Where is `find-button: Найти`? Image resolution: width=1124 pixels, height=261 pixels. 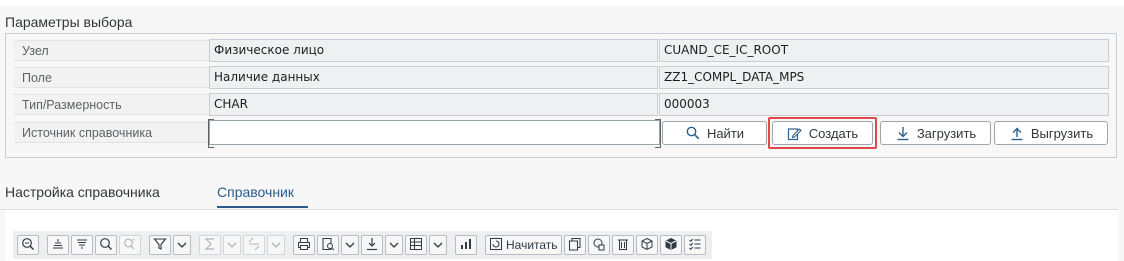 find-button: Найти is located at coordinates (714, 133).